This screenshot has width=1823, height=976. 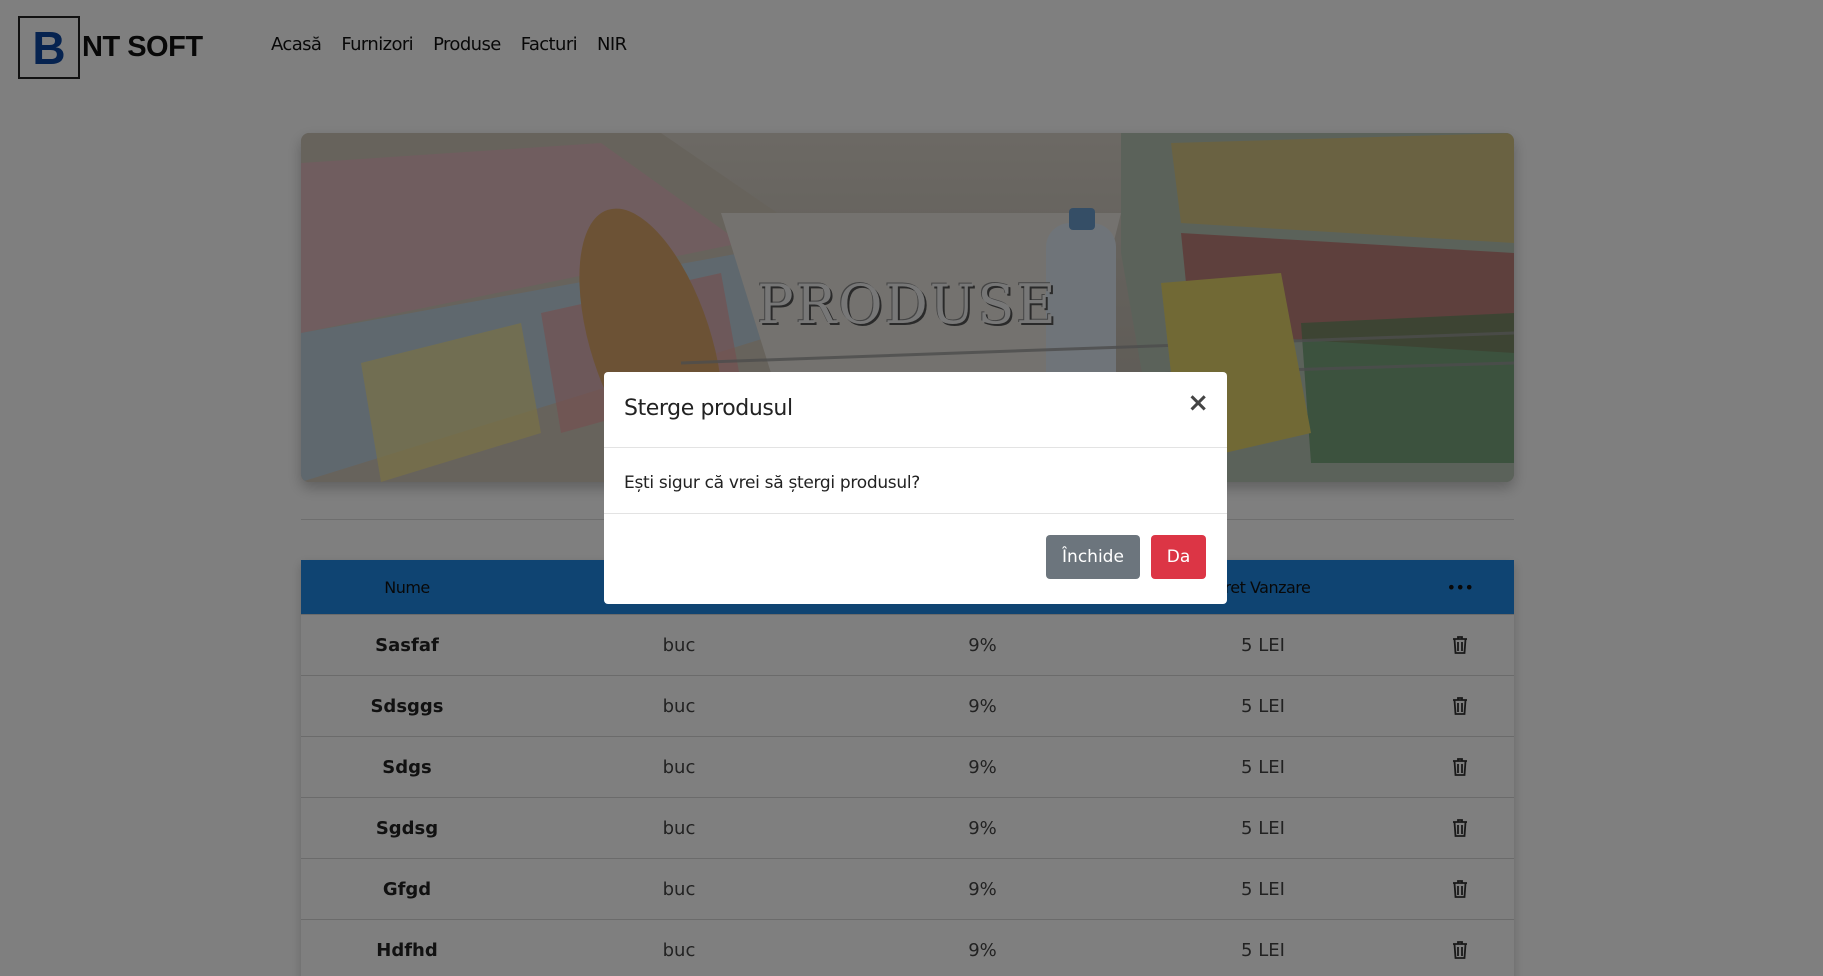 What do you see at coordinates (915, 410) in the screenshot?
I see `modal-header: Sterge produsul ×` at bounding box center [915, 410].